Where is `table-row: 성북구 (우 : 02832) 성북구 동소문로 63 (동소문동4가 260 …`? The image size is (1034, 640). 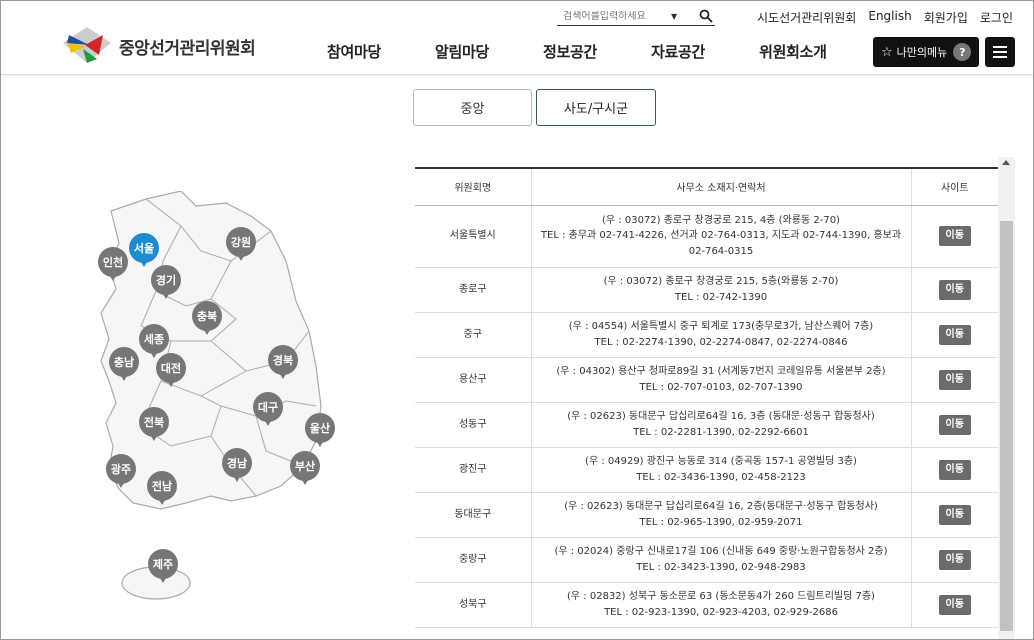 table-row: 성북구 (우 : 02832) 성북구 동소문로 63 (동소문동4가 260 … is located at coordinates (706, 605).